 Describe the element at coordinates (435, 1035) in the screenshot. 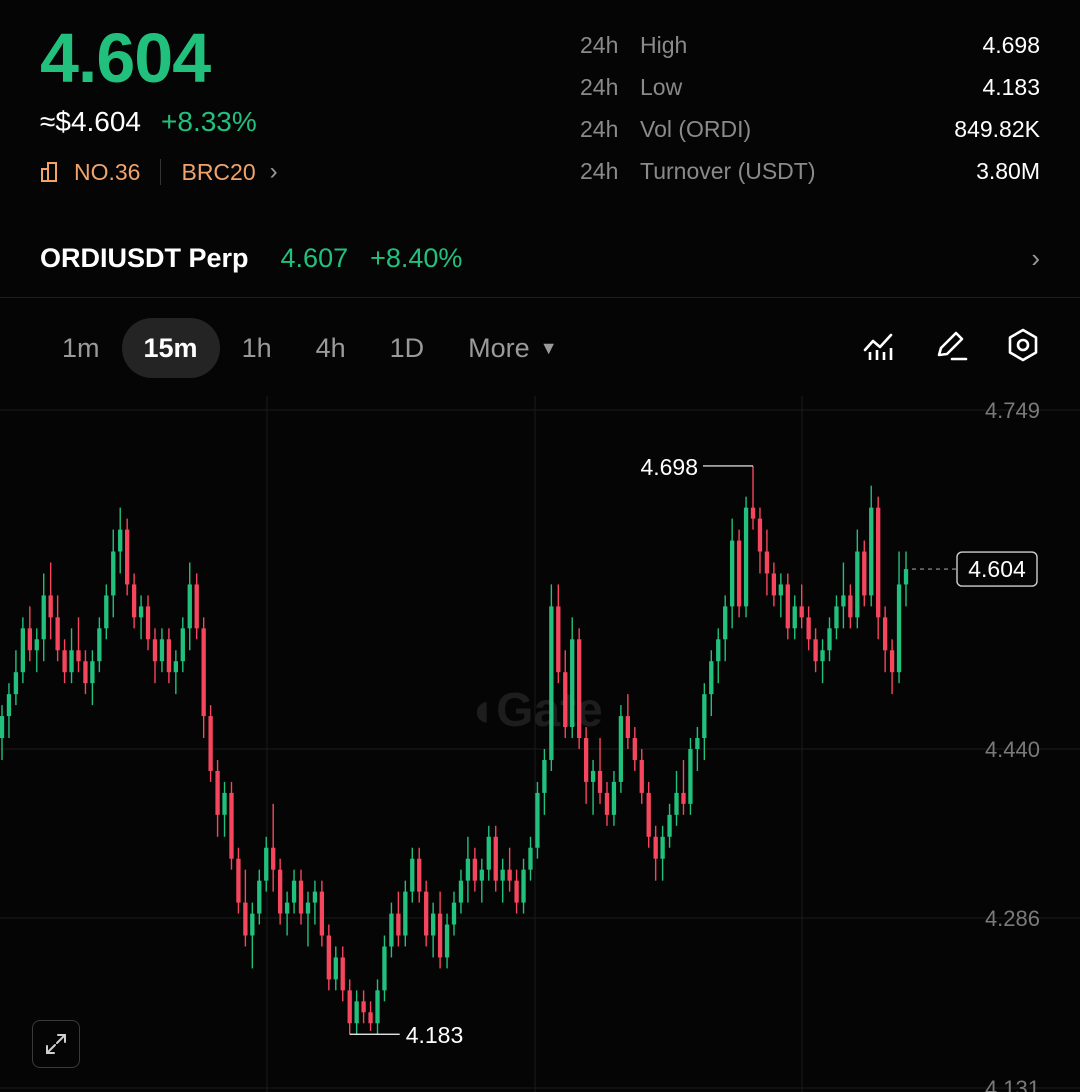

I see `low-marker-label: 4.183` at that location.